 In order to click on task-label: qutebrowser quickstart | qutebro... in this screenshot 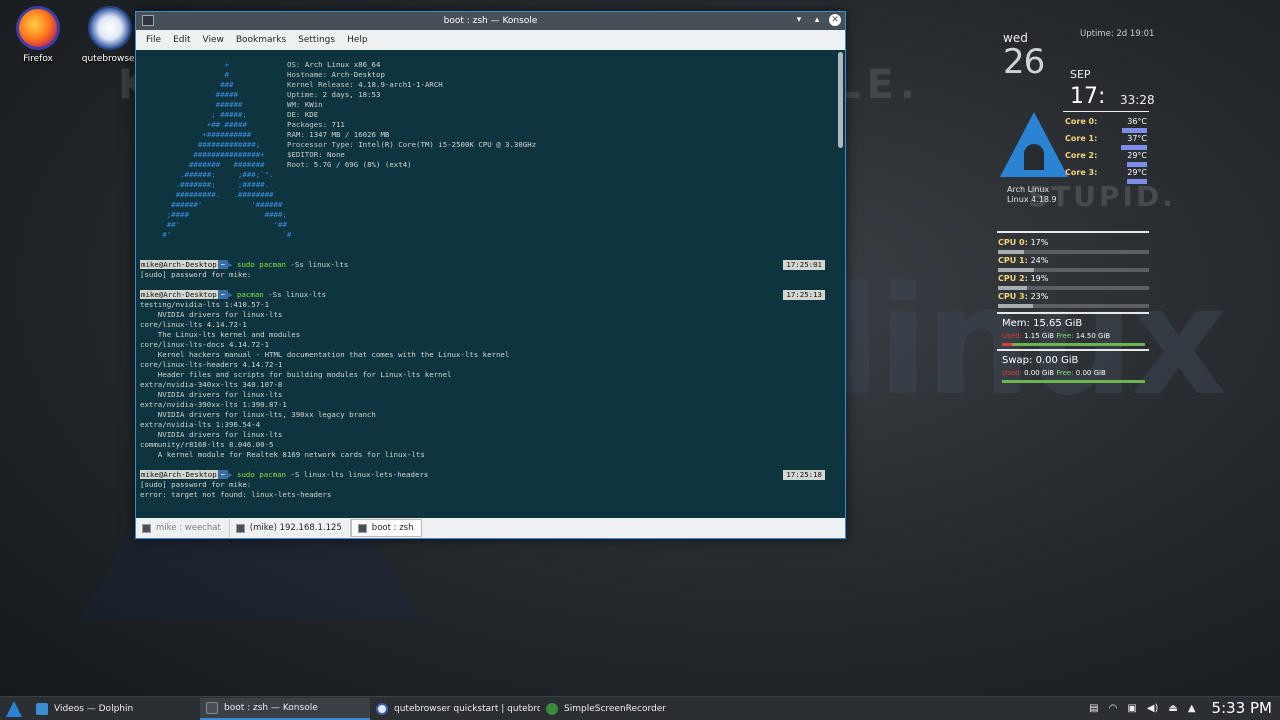, I will do `click(467, 708)`.